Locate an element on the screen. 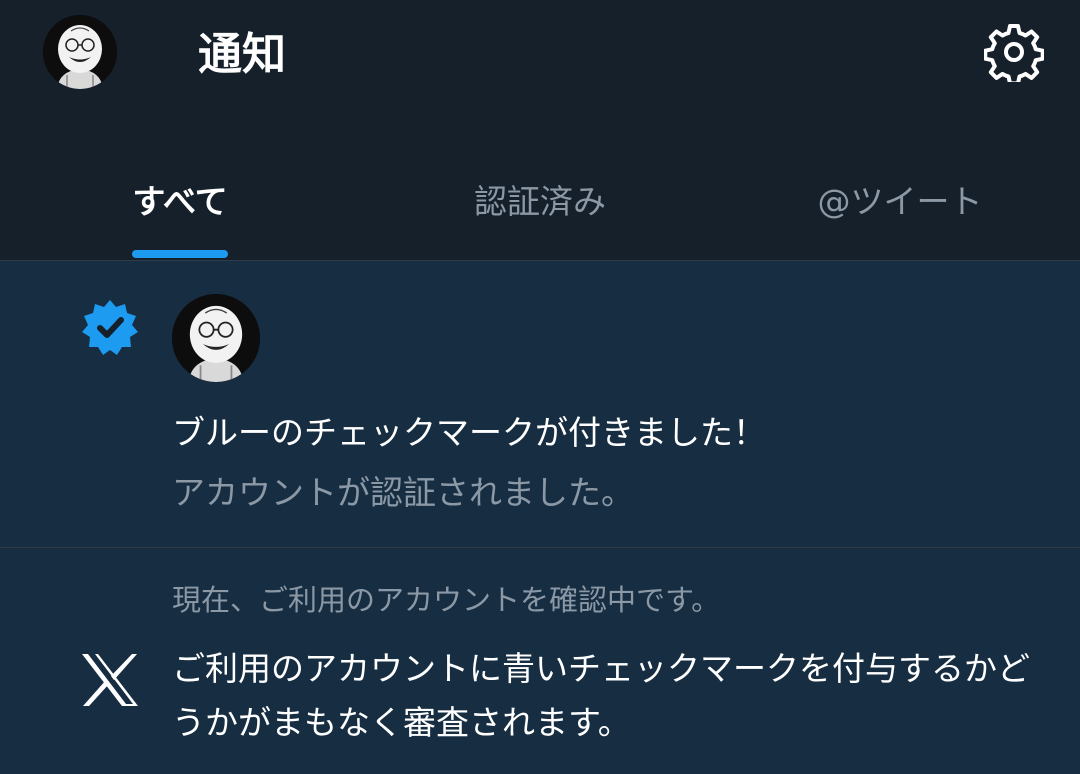 The image size is (1080, 774). tab-all: すべて is located at coordinates (180, 202).